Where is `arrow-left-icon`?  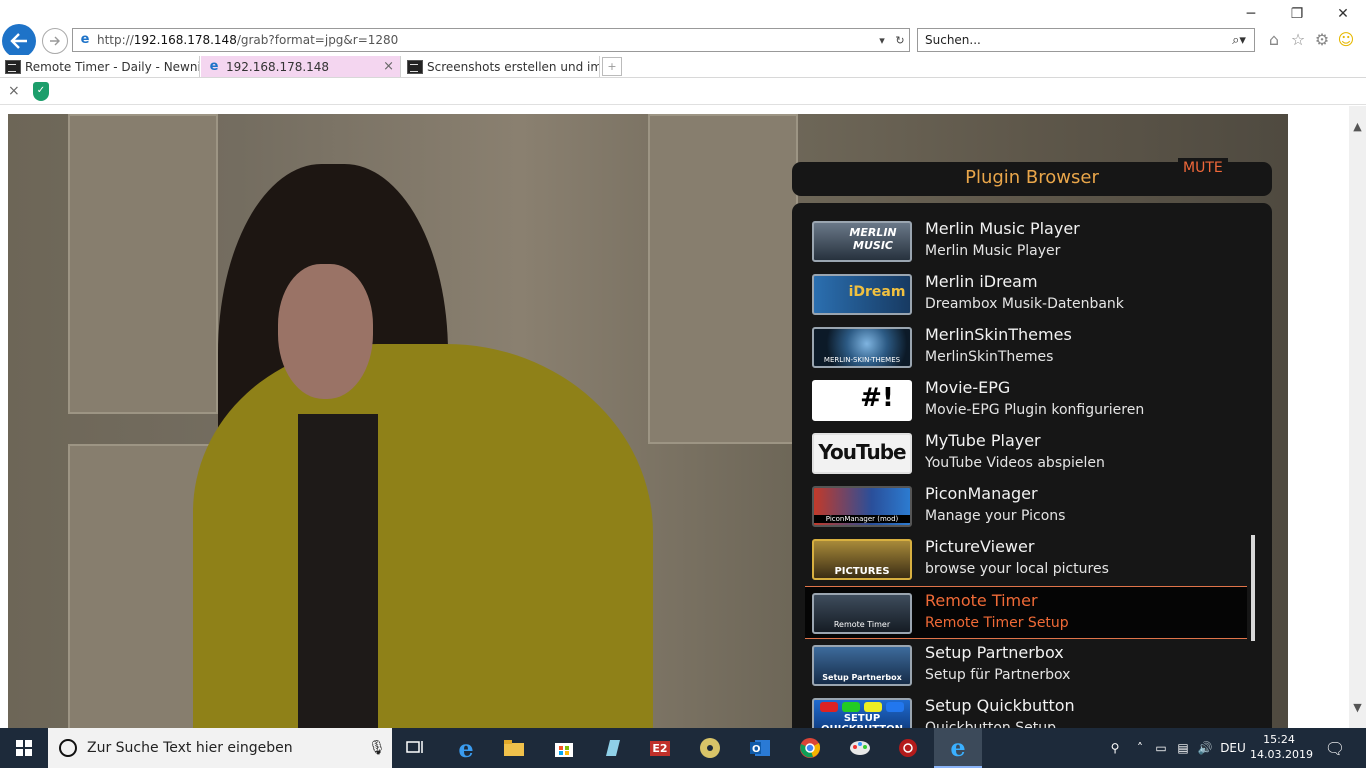 arrow-left-icon is located at coordinates (18, 41).